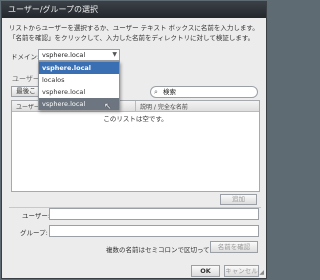 The image size is (320, 280). Describe the element at coordinates (135, 106) in the screenshot. I see `column-divider` at that location.